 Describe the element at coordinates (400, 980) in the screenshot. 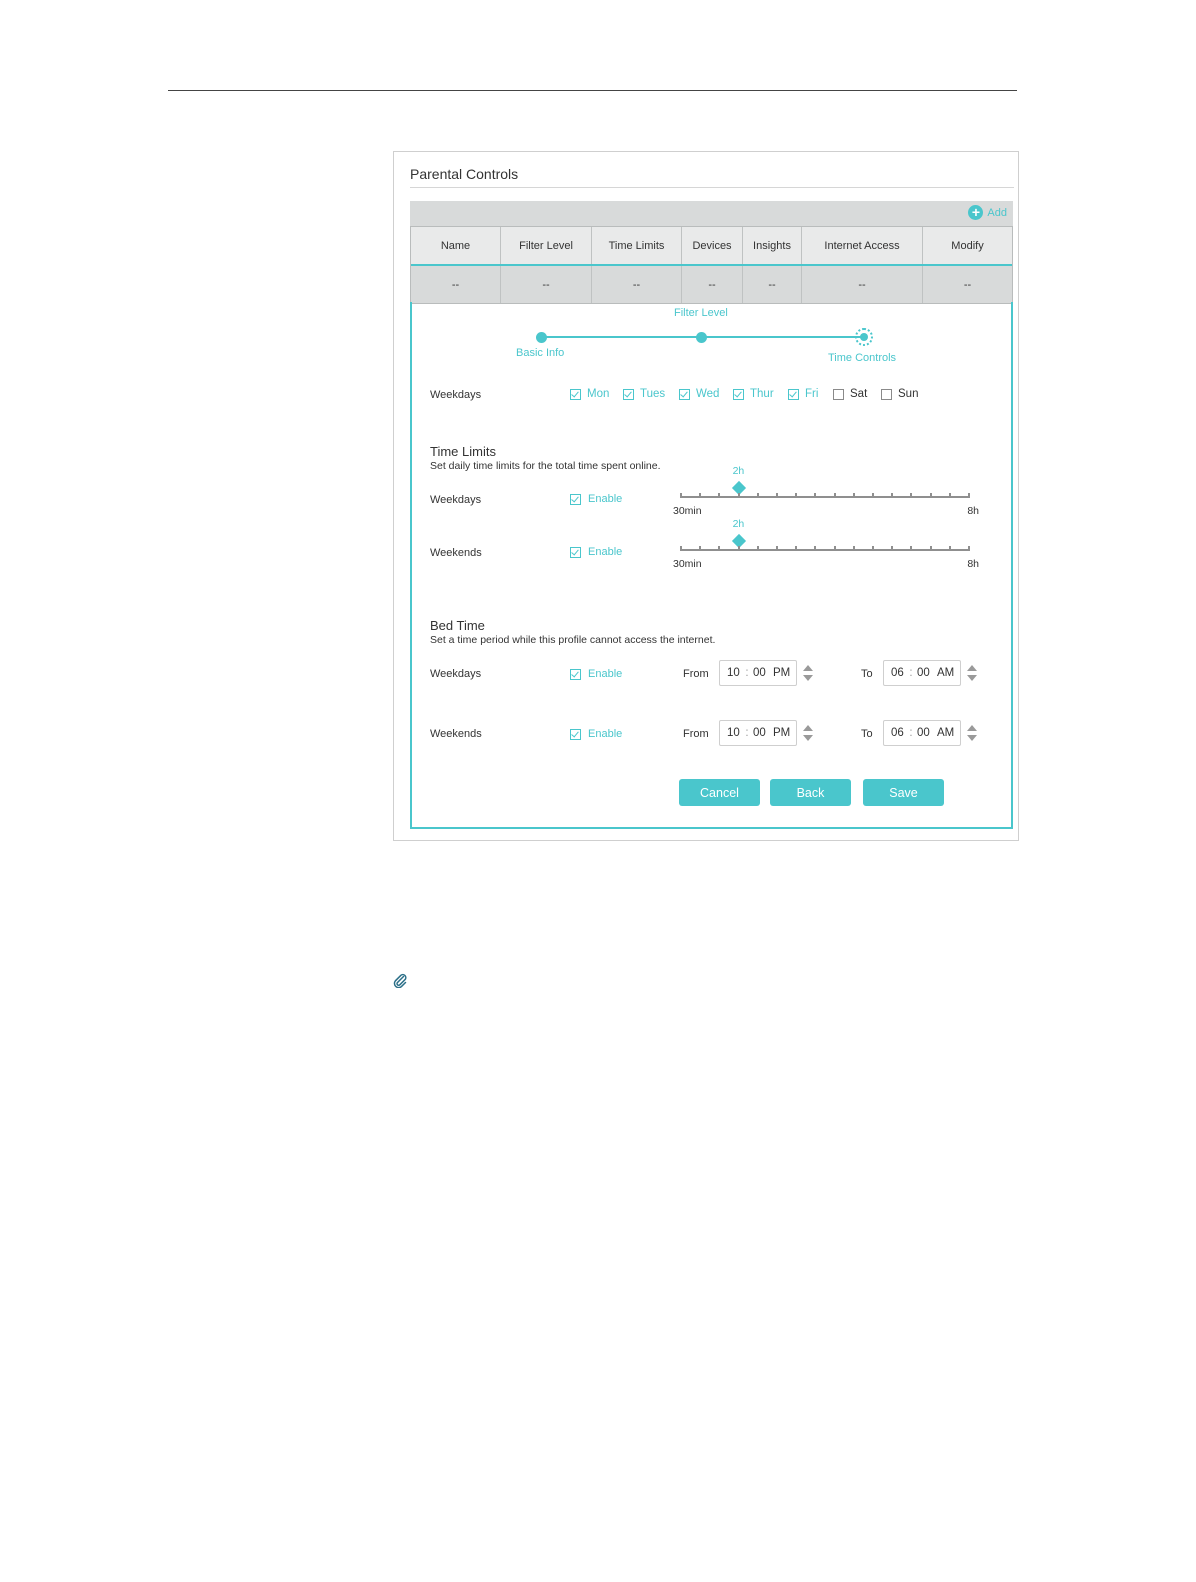

I see `paperclip-icon` at that location.